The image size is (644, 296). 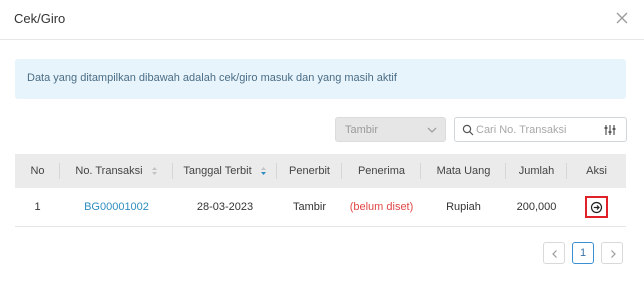 I want to click on issuer-select: Tambir, so click(x=390, y=129).